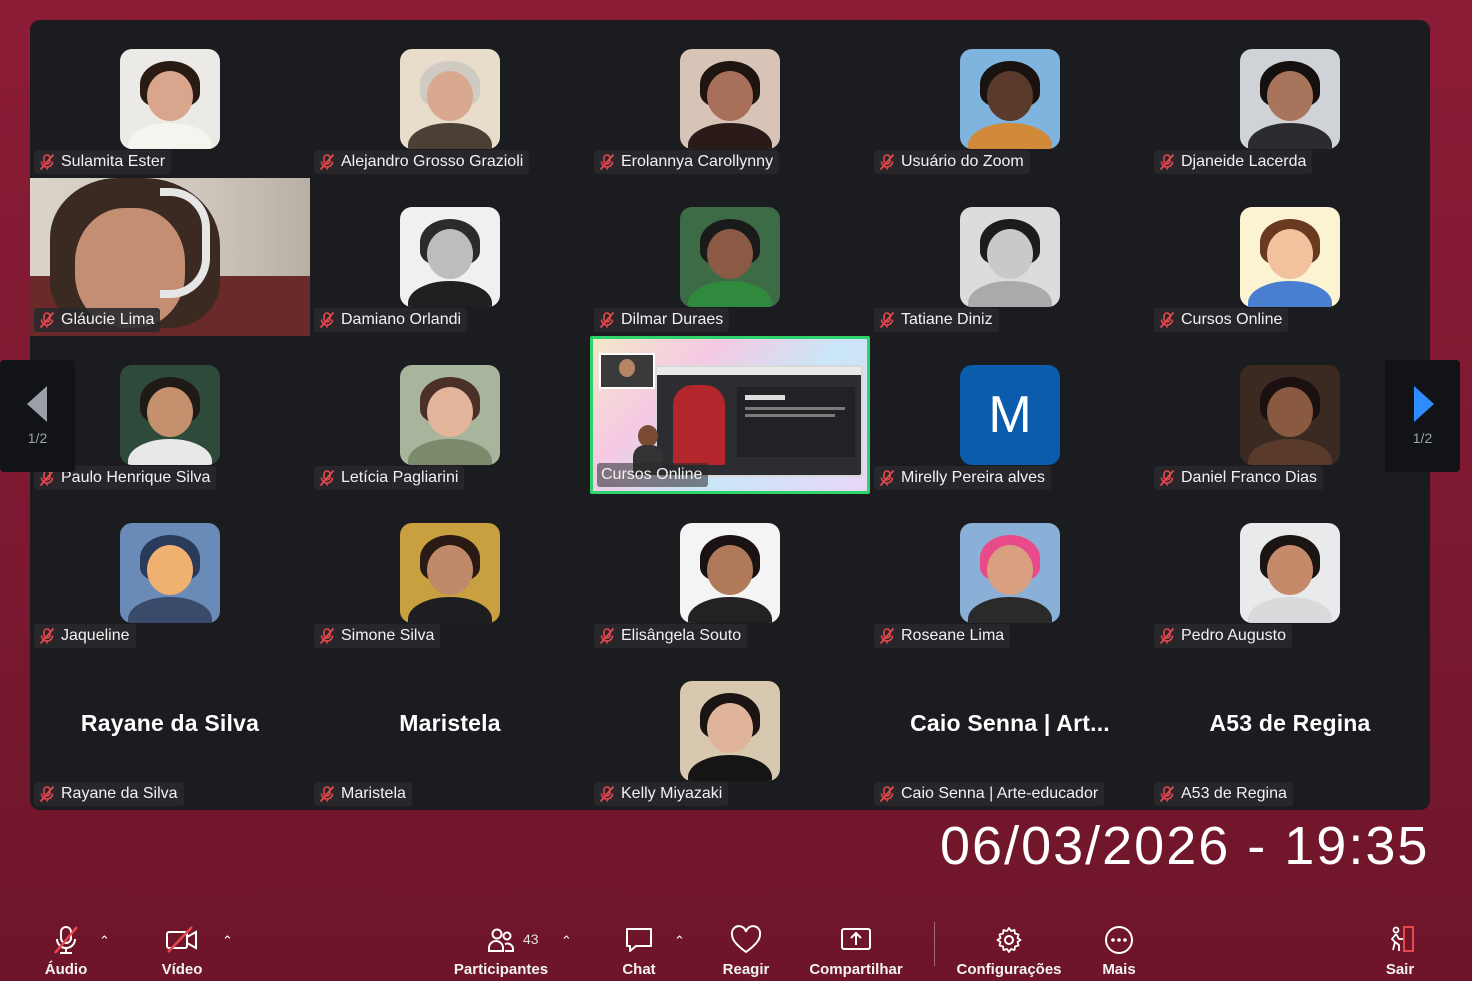 This screenshot has width=1472, height=981. I want to click on participant-tile: Maristela Maristela, so click(450, 731).